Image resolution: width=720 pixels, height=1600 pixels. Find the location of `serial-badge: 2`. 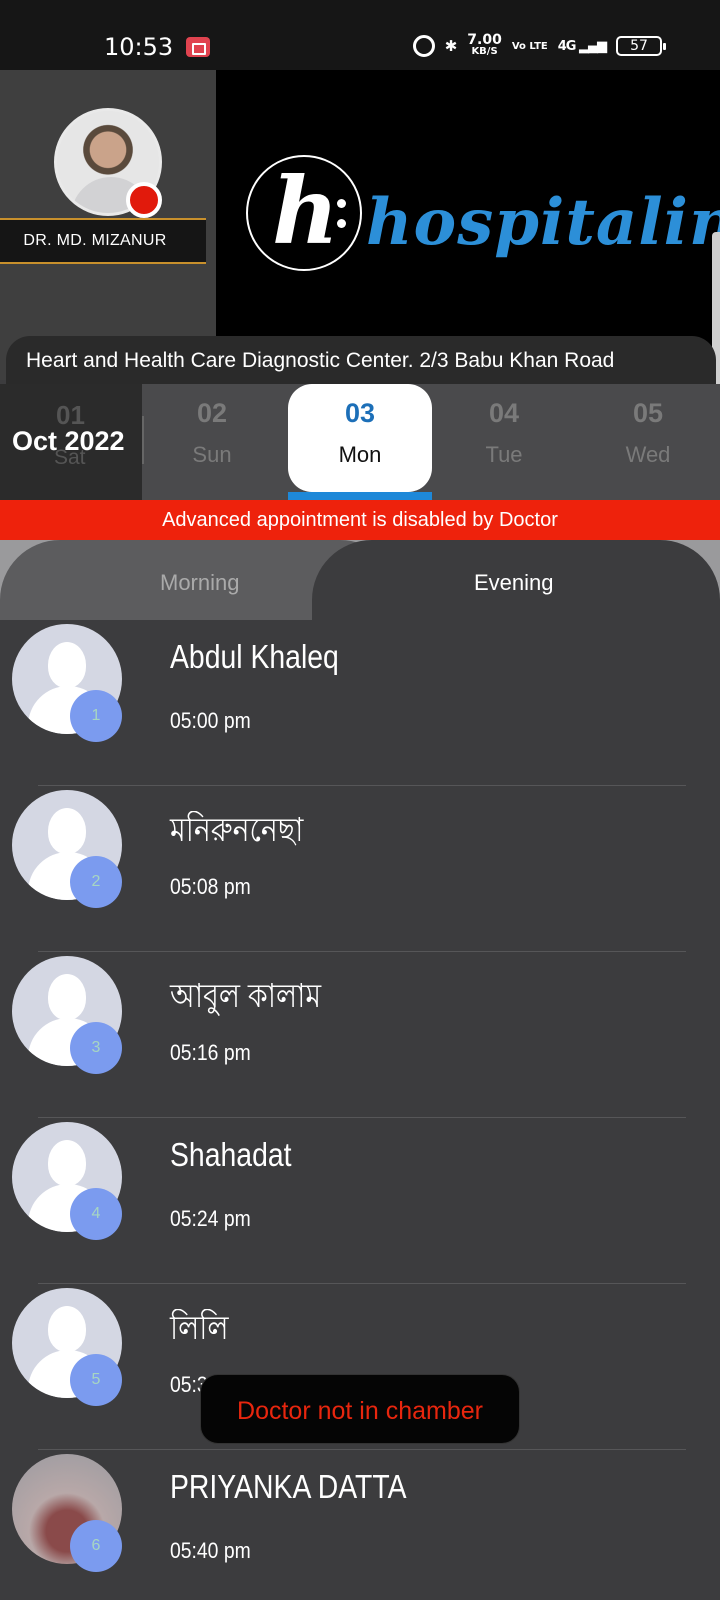

serial-badge: 2 is located at coordinates (96, 882).